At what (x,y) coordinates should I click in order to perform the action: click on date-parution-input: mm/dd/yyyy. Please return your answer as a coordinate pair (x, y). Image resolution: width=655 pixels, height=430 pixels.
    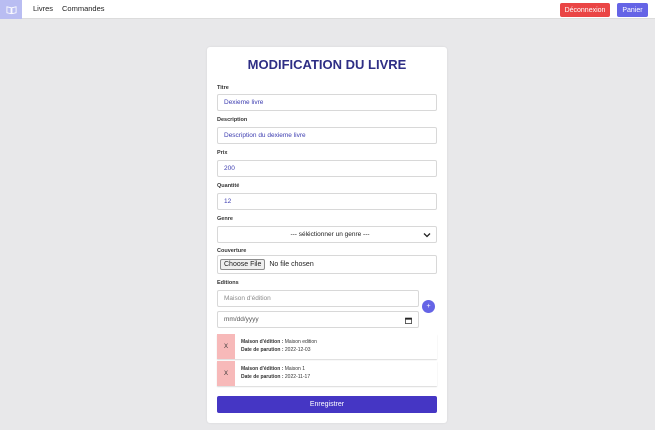
    Looking at the image, I should click on (318, 319).